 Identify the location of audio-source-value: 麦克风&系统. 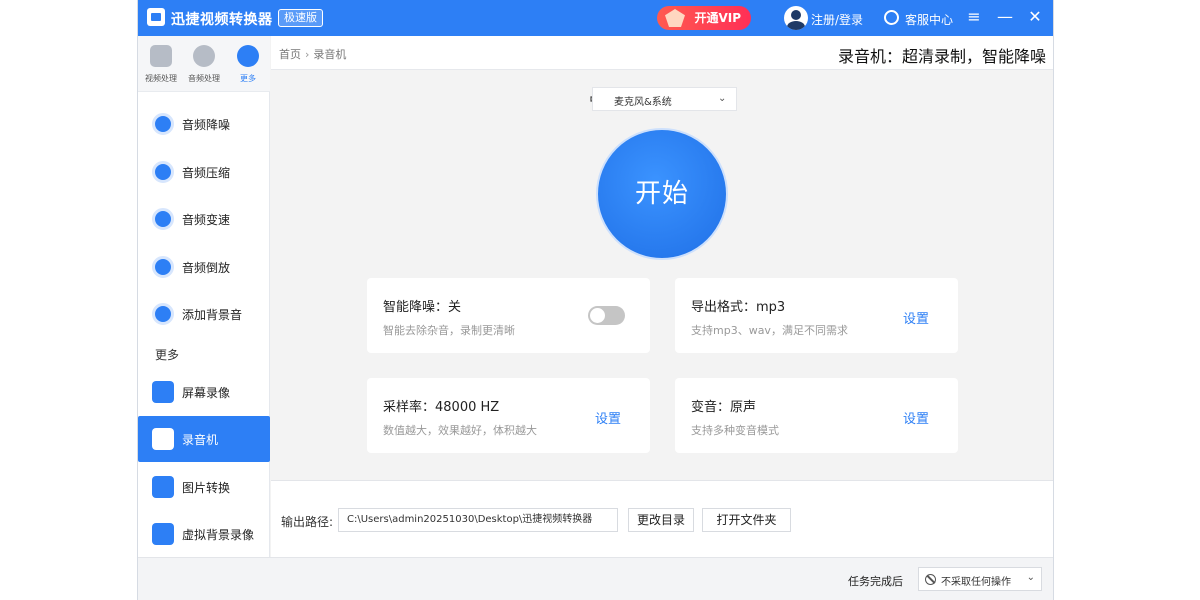
(643, 102).